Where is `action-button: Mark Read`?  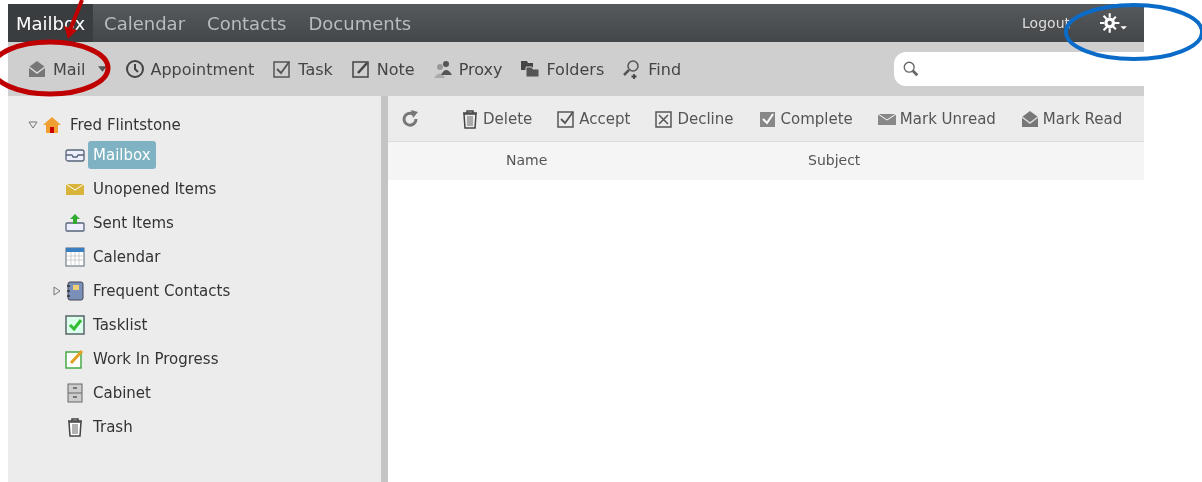
action-button: Mark Read is located at coordinates (1071, 118).